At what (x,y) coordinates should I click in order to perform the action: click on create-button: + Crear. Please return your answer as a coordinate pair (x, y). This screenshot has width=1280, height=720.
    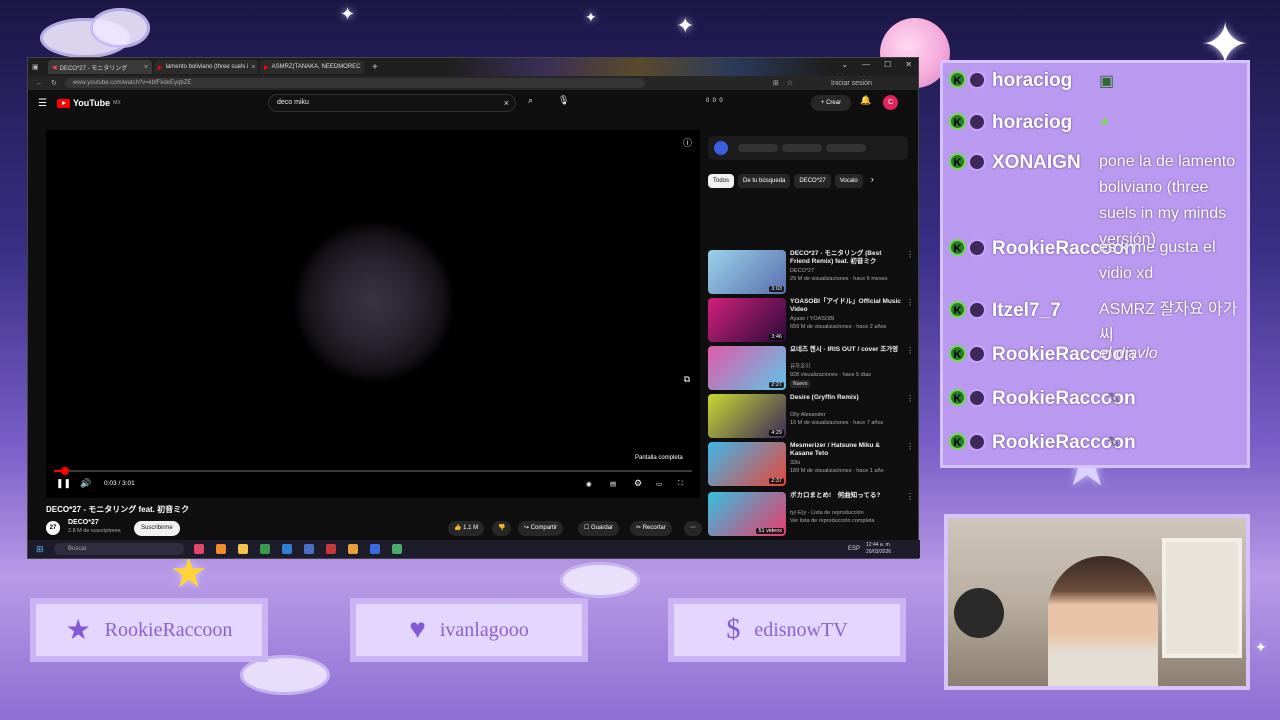
    Looking at the image, I should click on (831, 103).